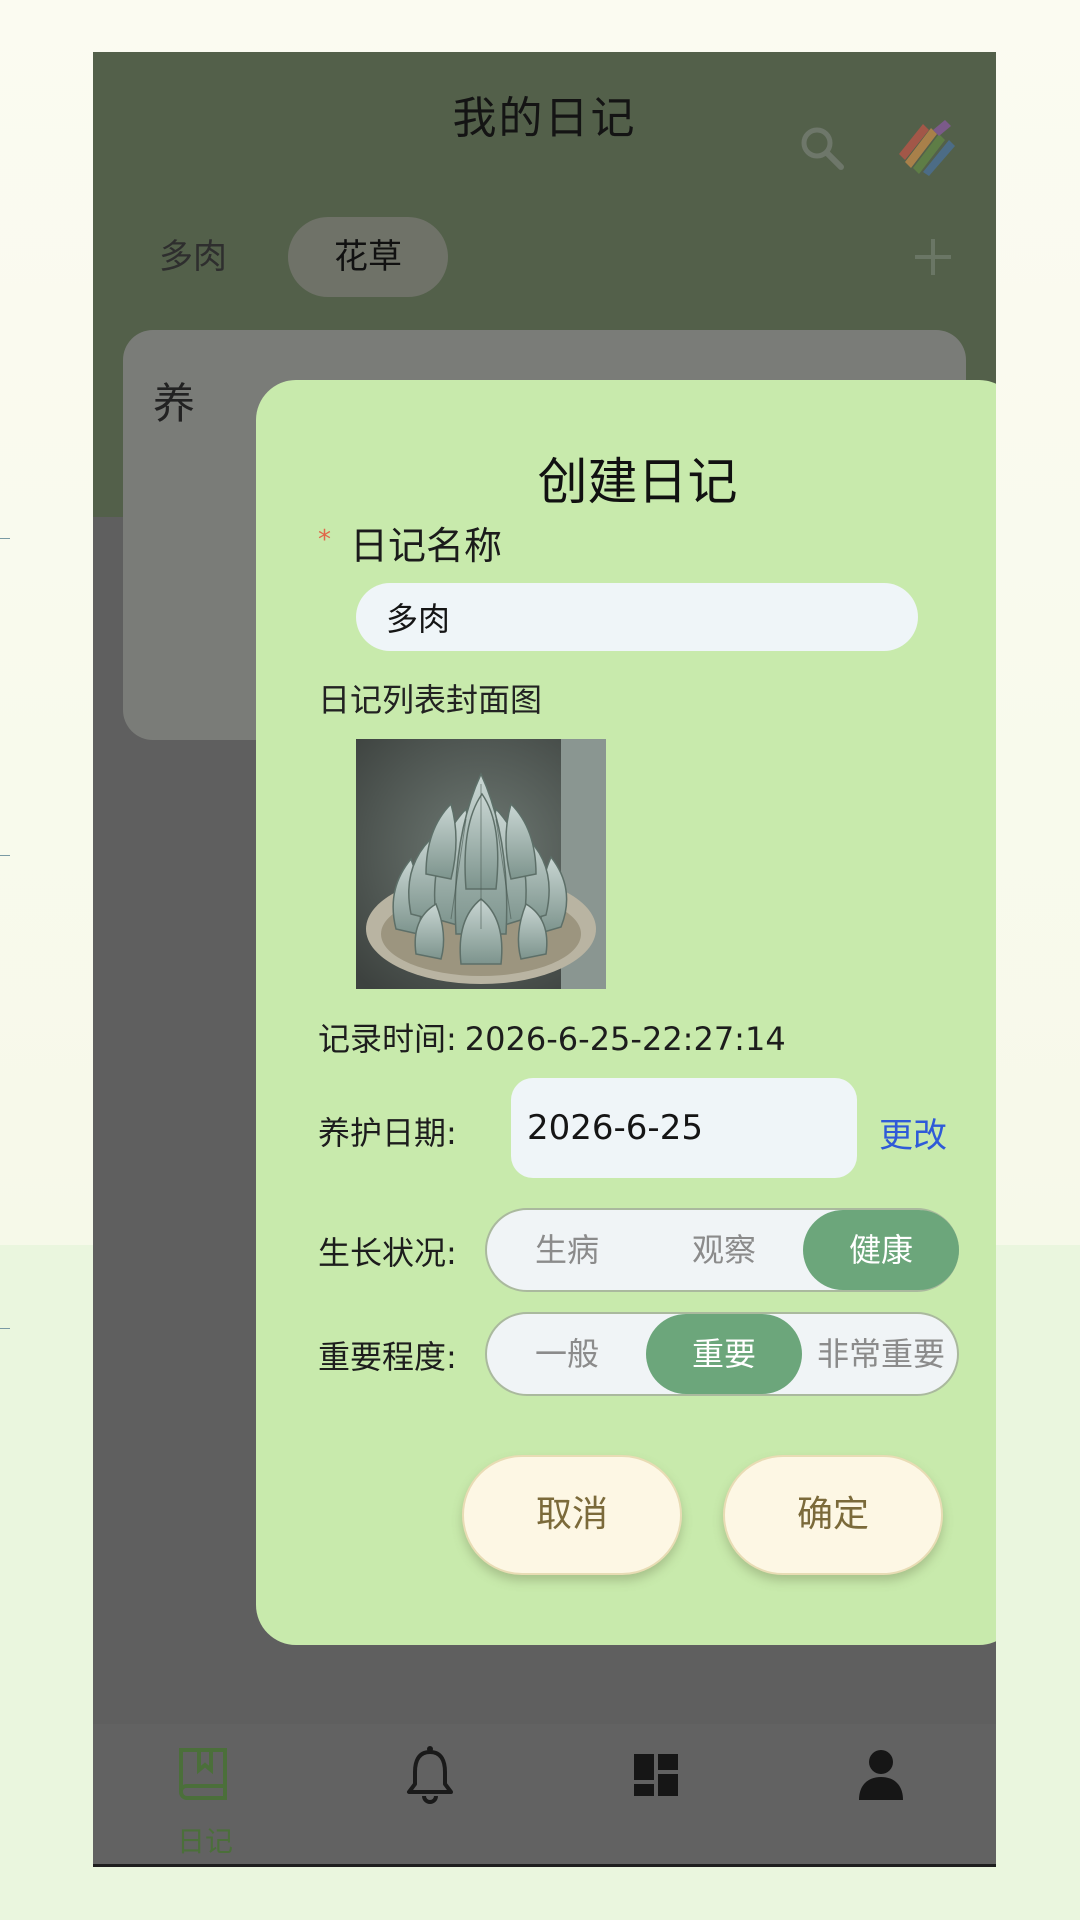 The image size is (1080, 1920). What do you see at coordinates (203, 1774) in the screenshot?
I see `book-icon` at bounding box center [203, 1774].